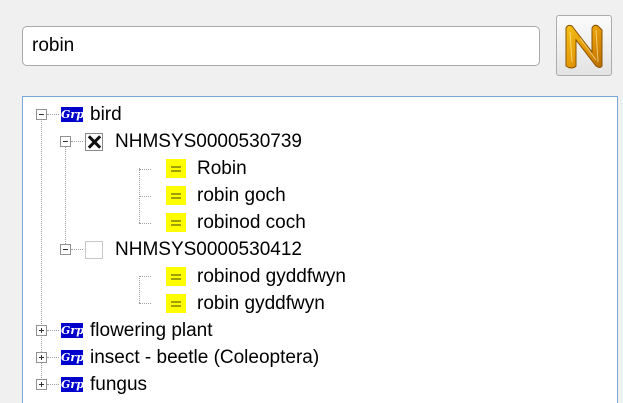 The height and width of the screenshot is (403, 623). Describe the element at coordinates (205, 357) in the screenshot. I see `group-label: insect - beetle (Coleoptera)` at that location.